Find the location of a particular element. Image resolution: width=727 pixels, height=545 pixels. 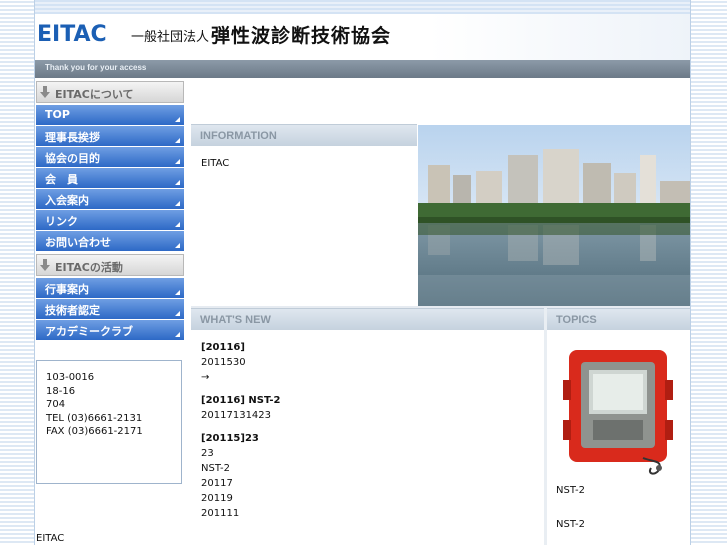

news-text: 14 is located at coordinates (252, 415).